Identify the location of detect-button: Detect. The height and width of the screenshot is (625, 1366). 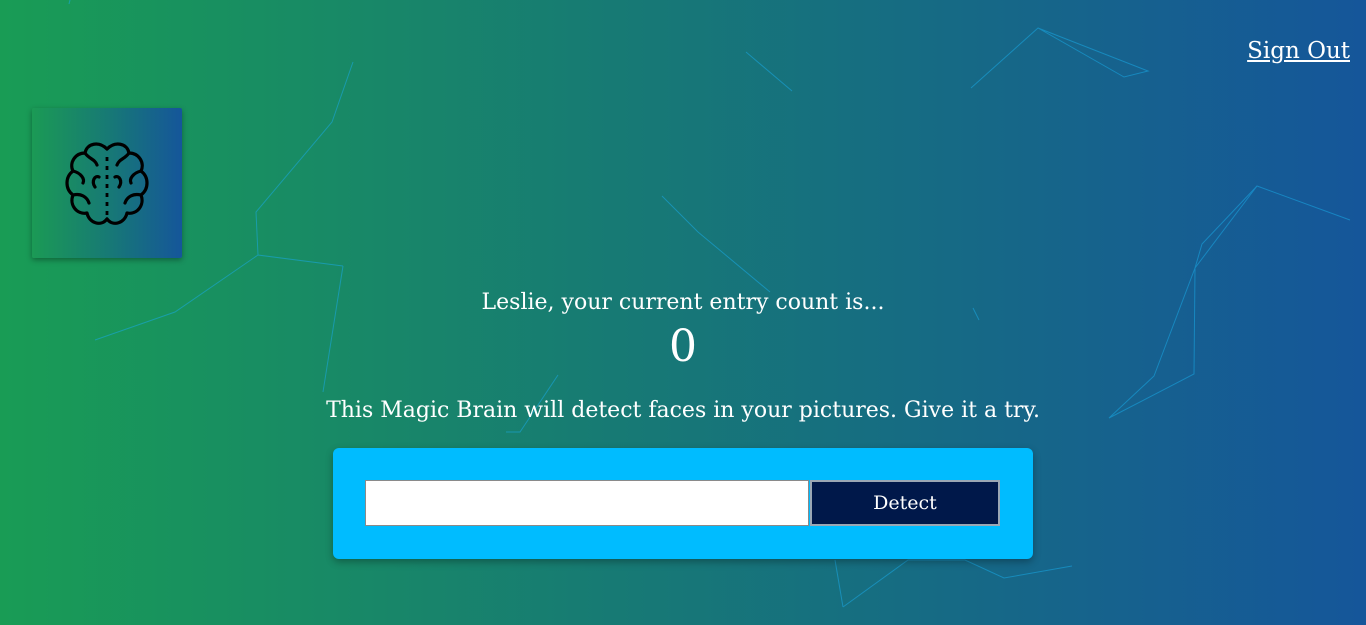
(905, 503).